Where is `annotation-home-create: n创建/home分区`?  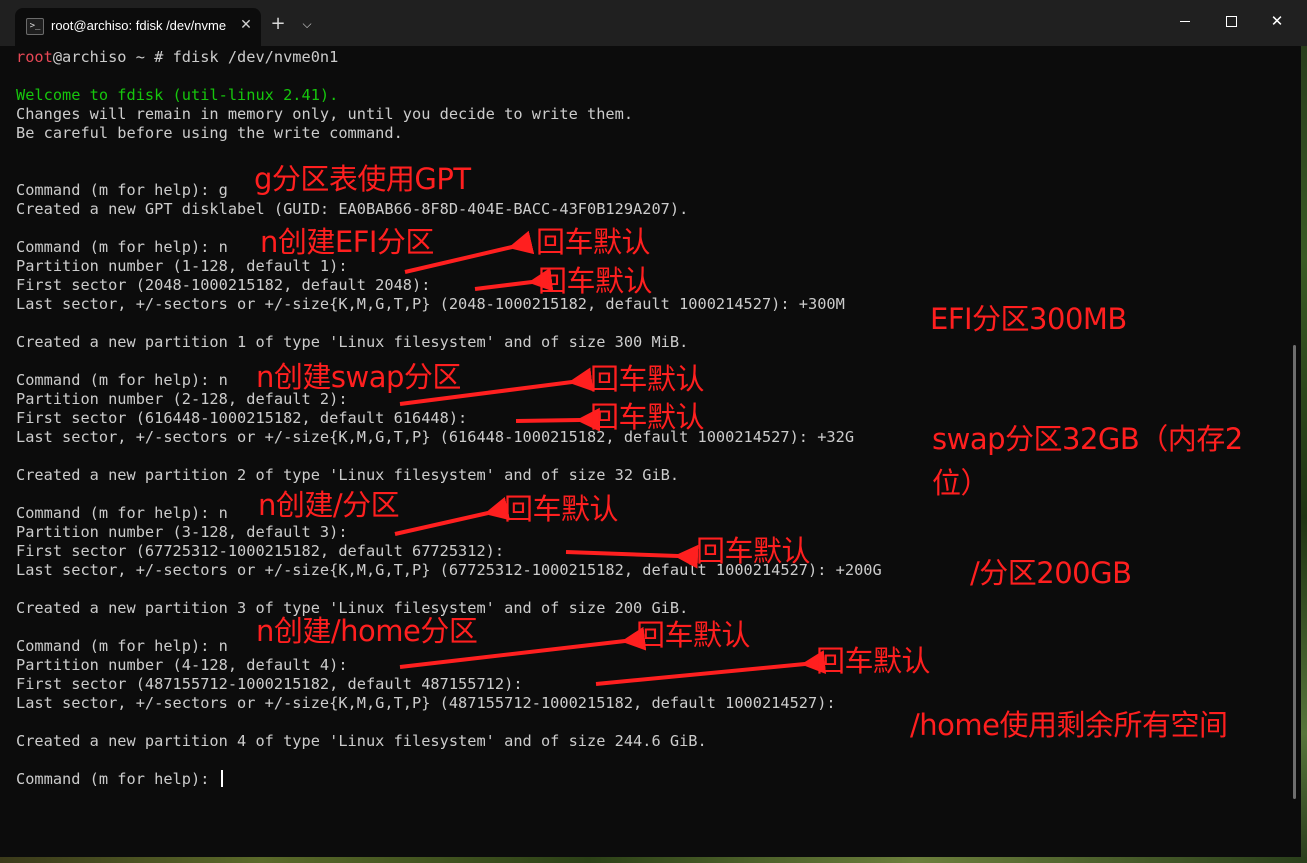 annotation-home-create: n创建/home分区 is located at coordinates (367, 631).